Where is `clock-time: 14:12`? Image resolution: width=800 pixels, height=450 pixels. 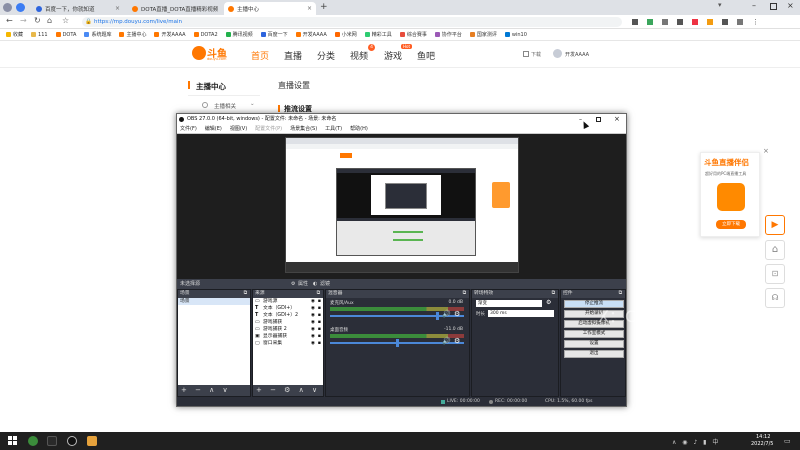 clock-time: 14:12 is located at coordinates (763, 437).